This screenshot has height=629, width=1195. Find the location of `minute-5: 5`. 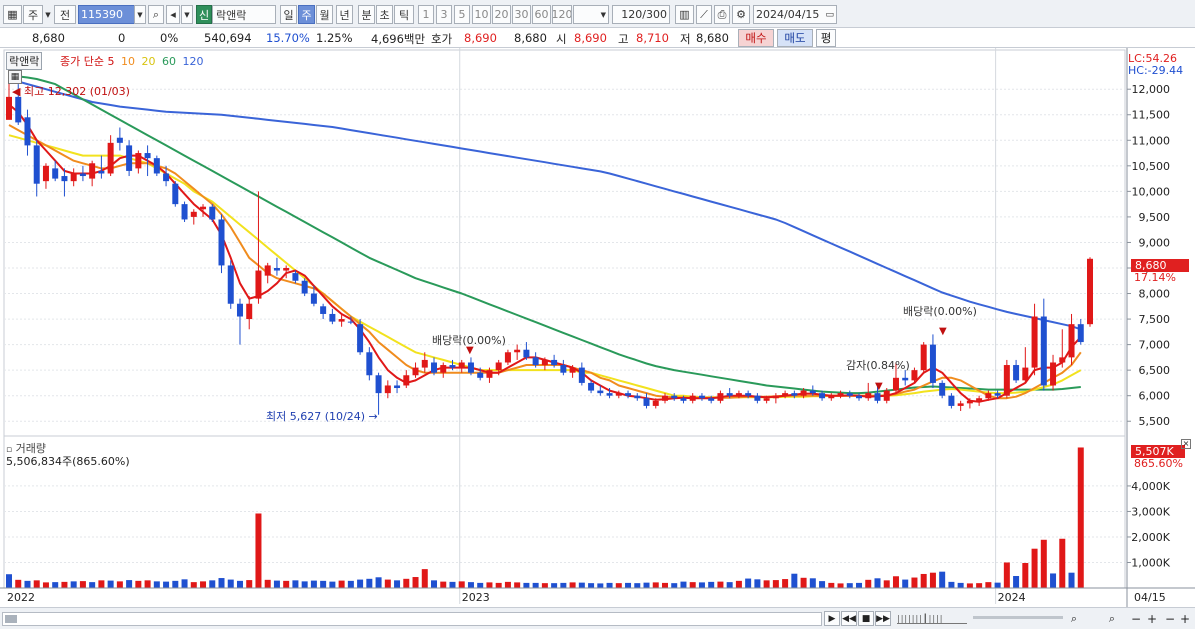

minute-5: 5 is located at coordinates (462, 14).